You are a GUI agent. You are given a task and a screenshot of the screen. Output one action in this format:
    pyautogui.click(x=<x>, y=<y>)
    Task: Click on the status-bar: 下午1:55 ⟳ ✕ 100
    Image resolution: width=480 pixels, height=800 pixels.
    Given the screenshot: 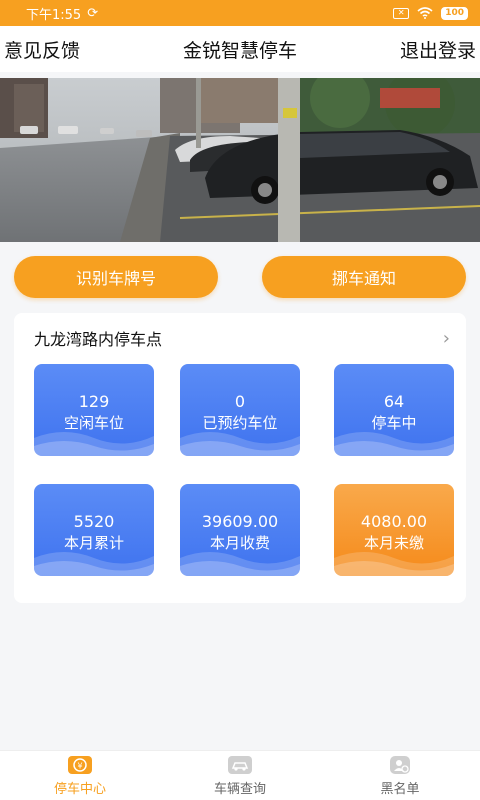 What is the action you would take?
    pyautogui.click(x=240, y=13)
    